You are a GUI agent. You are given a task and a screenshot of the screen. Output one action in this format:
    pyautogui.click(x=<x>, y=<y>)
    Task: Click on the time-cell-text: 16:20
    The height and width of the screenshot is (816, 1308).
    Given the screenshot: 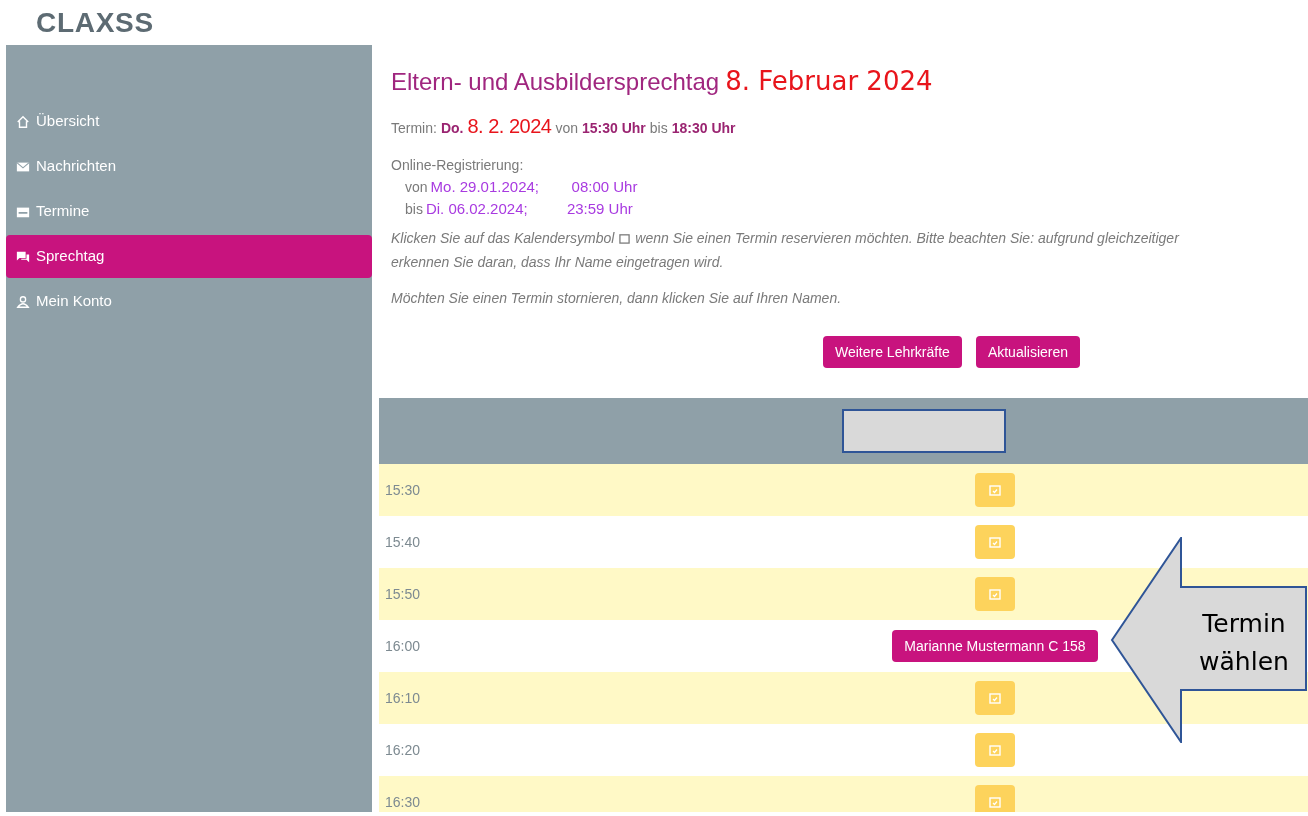 What is the action you would take?
    pyautogui.click(x=403, y=750)
    